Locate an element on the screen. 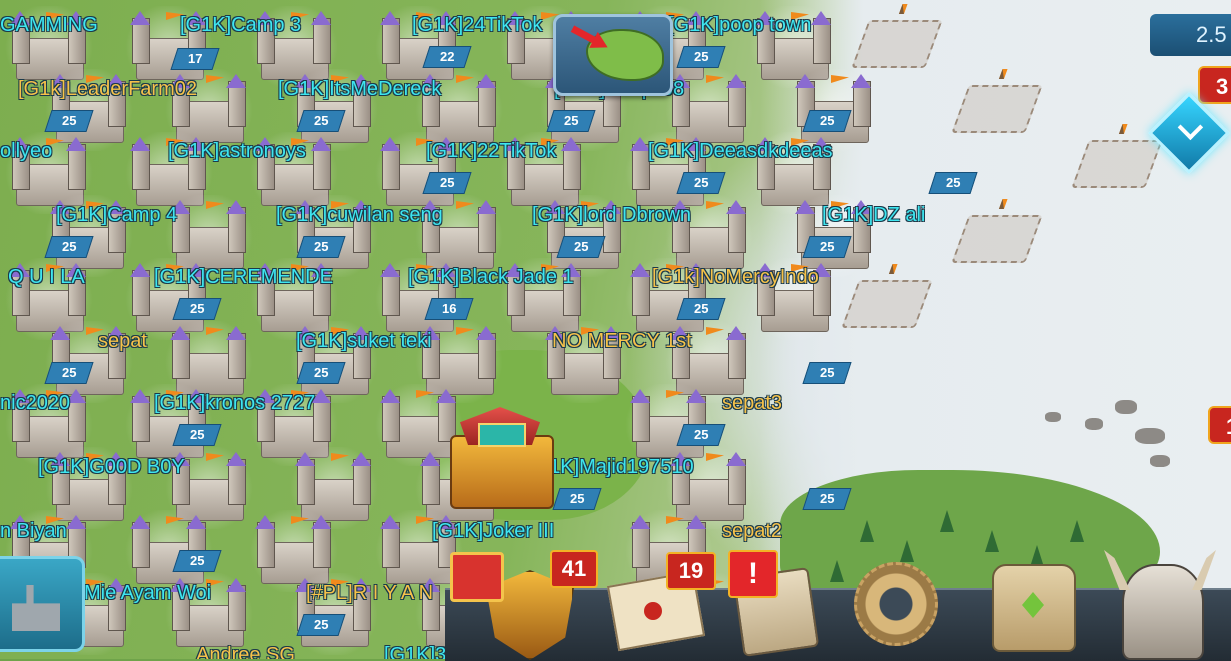 The width and height of the screenshot is (1231, 661). settings-gear-icon is located at coordinates (896, 604).